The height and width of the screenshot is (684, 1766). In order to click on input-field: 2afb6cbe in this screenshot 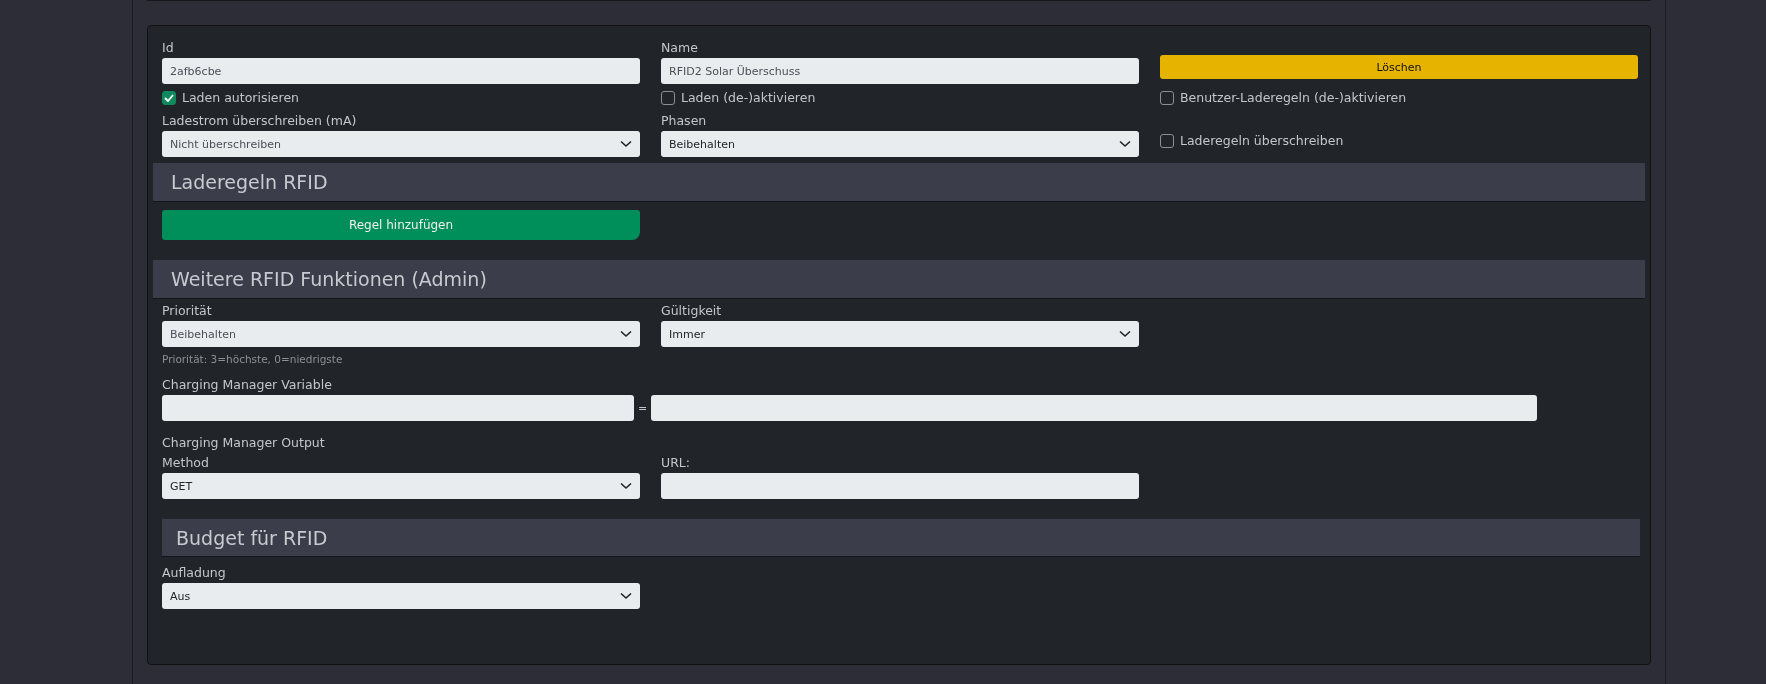, I will do `click(401, 71)`.